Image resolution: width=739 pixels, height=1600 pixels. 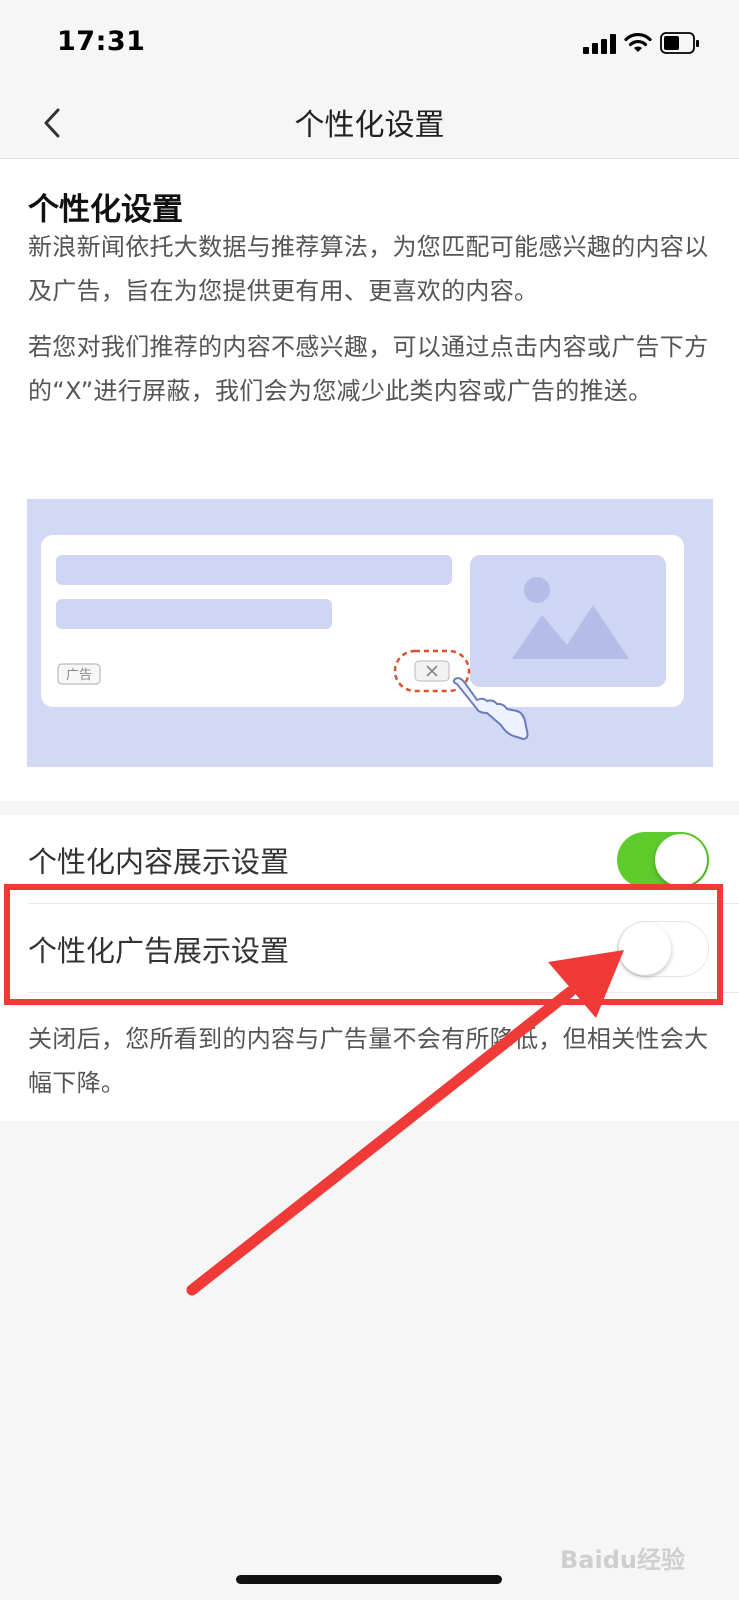 I want to click on signal-icon, so click(x=600, y=43).